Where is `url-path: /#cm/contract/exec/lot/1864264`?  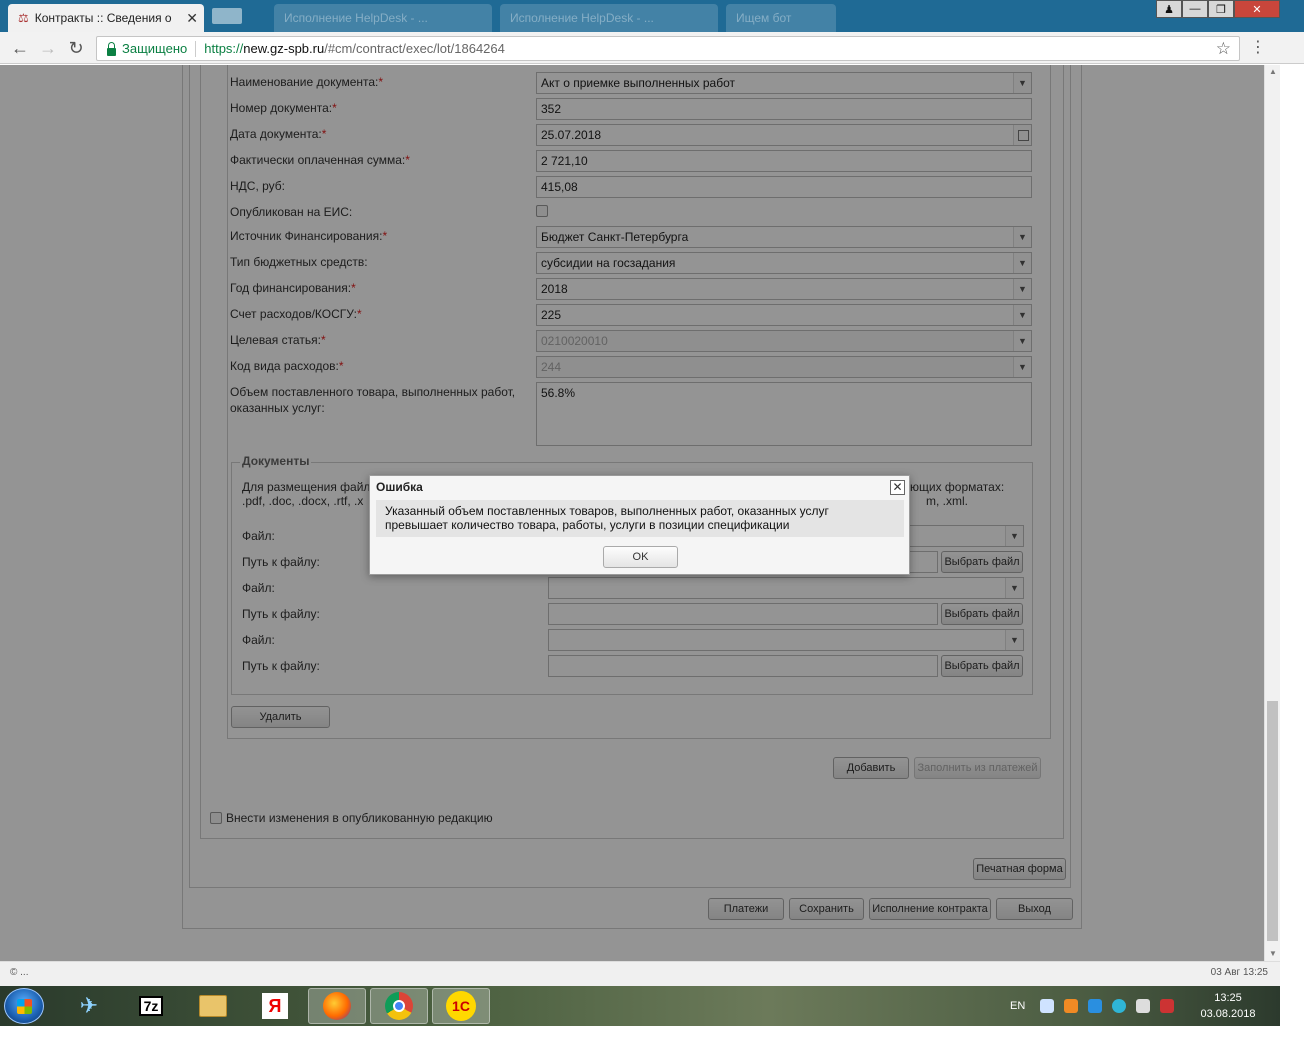 url-path: /#cm/contract/exec/lot/1864264 is located at coordinates (414, 48).